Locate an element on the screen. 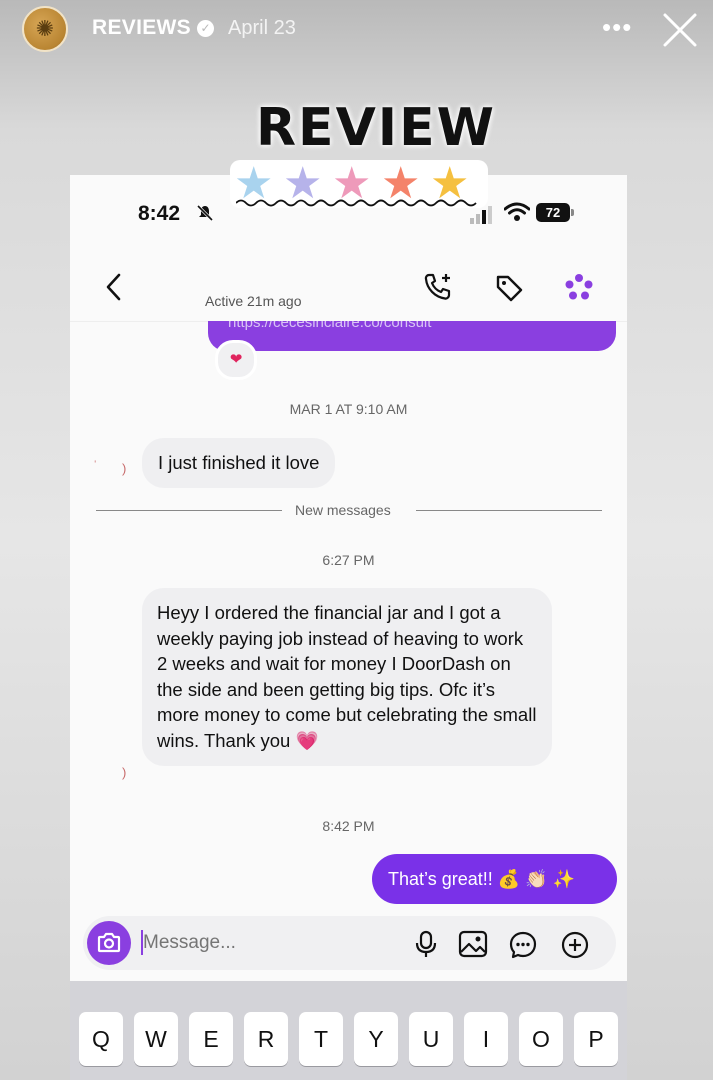 This screenshot has height=1080, width=713. add-call-icon is located at coordinates (438, 287).